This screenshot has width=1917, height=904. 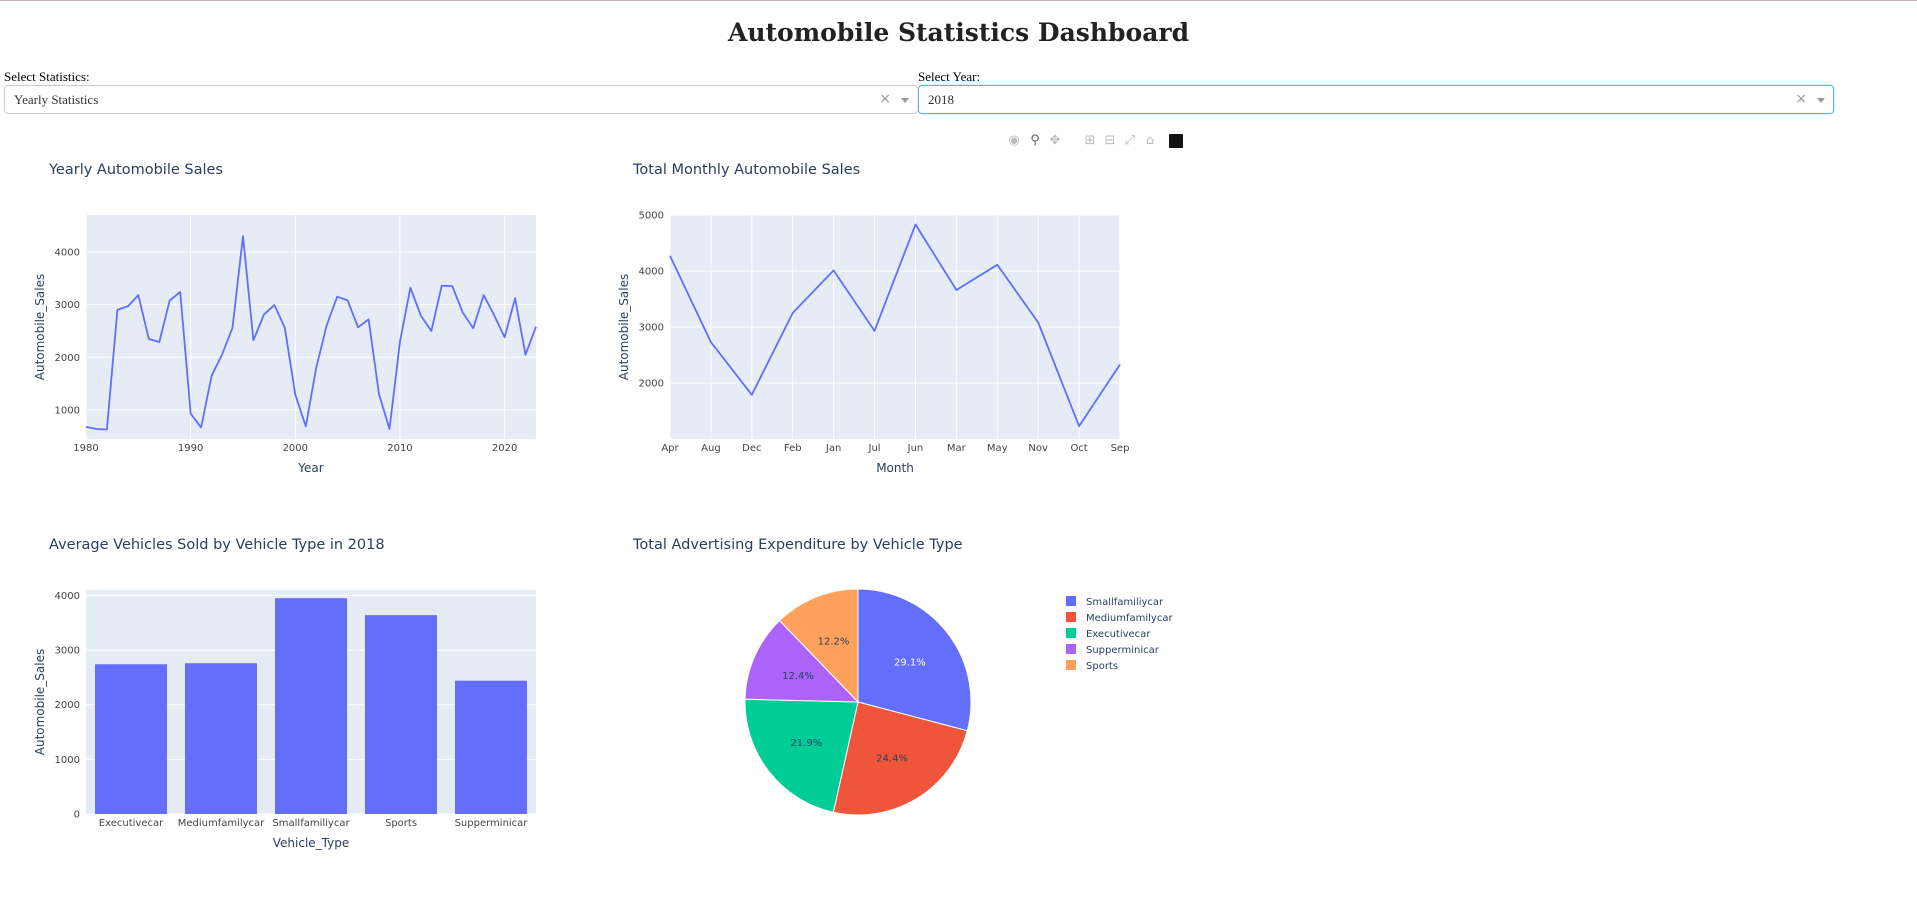 What do you see at coordinates (492, 823) in the screenshot?
I see `vehicle-bar-x-tick-label: Supperminicar` at bounding box center [492, 823].